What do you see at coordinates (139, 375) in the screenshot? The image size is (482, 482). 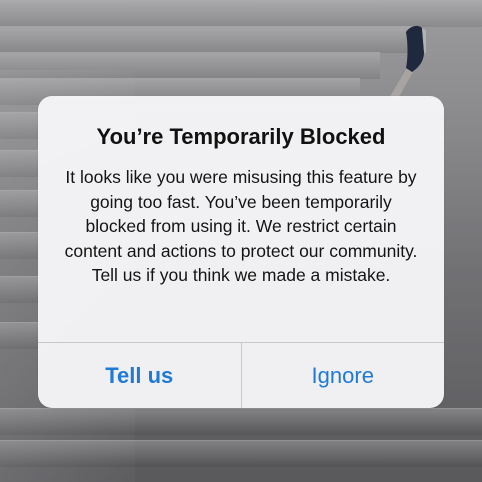 I see `tell-us-button: Tell us` at bounding box center [139, 375].